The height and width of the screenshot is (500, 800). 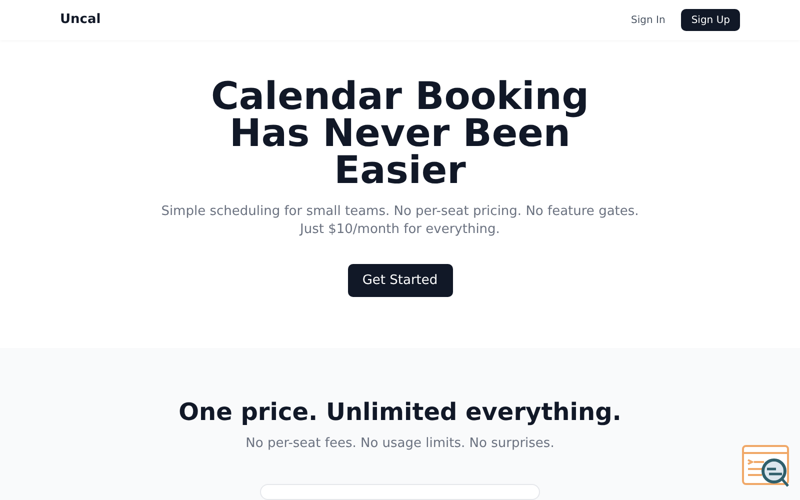 What do you see at coordinates (400, 133) in the screenshot?
I see `hero-heading: Calendar Booking Has Never Been Easier` at bounding box center [400, 133].